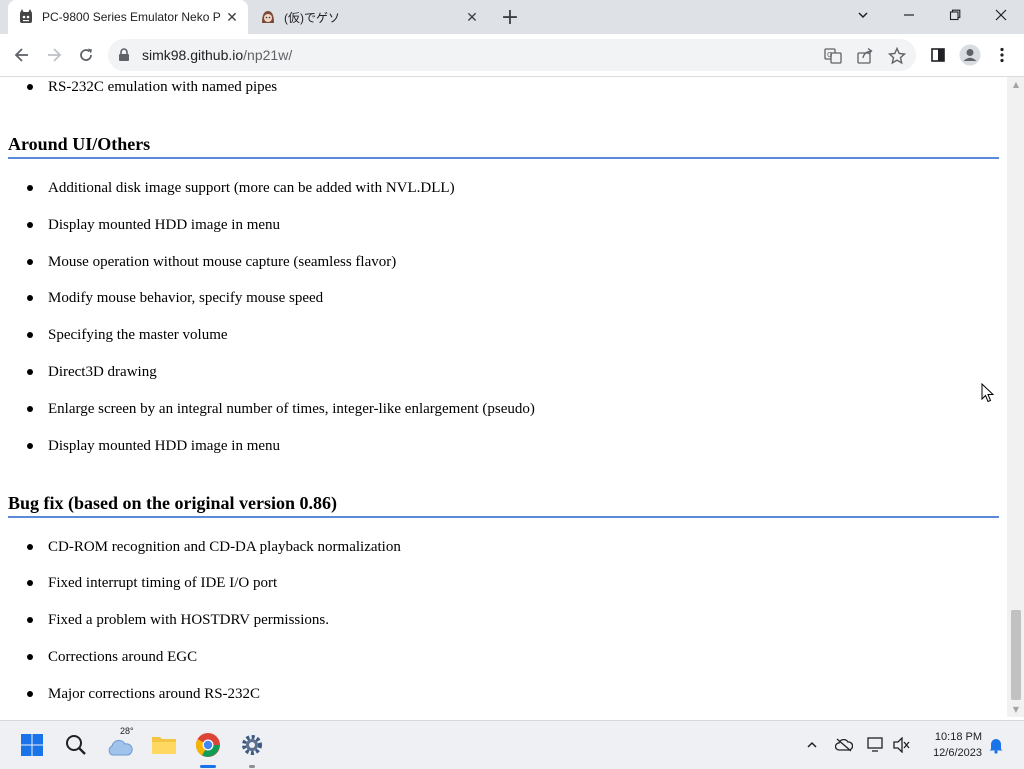 This screenshot has height=769, width=1024. Describe the element at coordinates (833, 56) in the screenshot. I see `translate-icon: G` at that location.